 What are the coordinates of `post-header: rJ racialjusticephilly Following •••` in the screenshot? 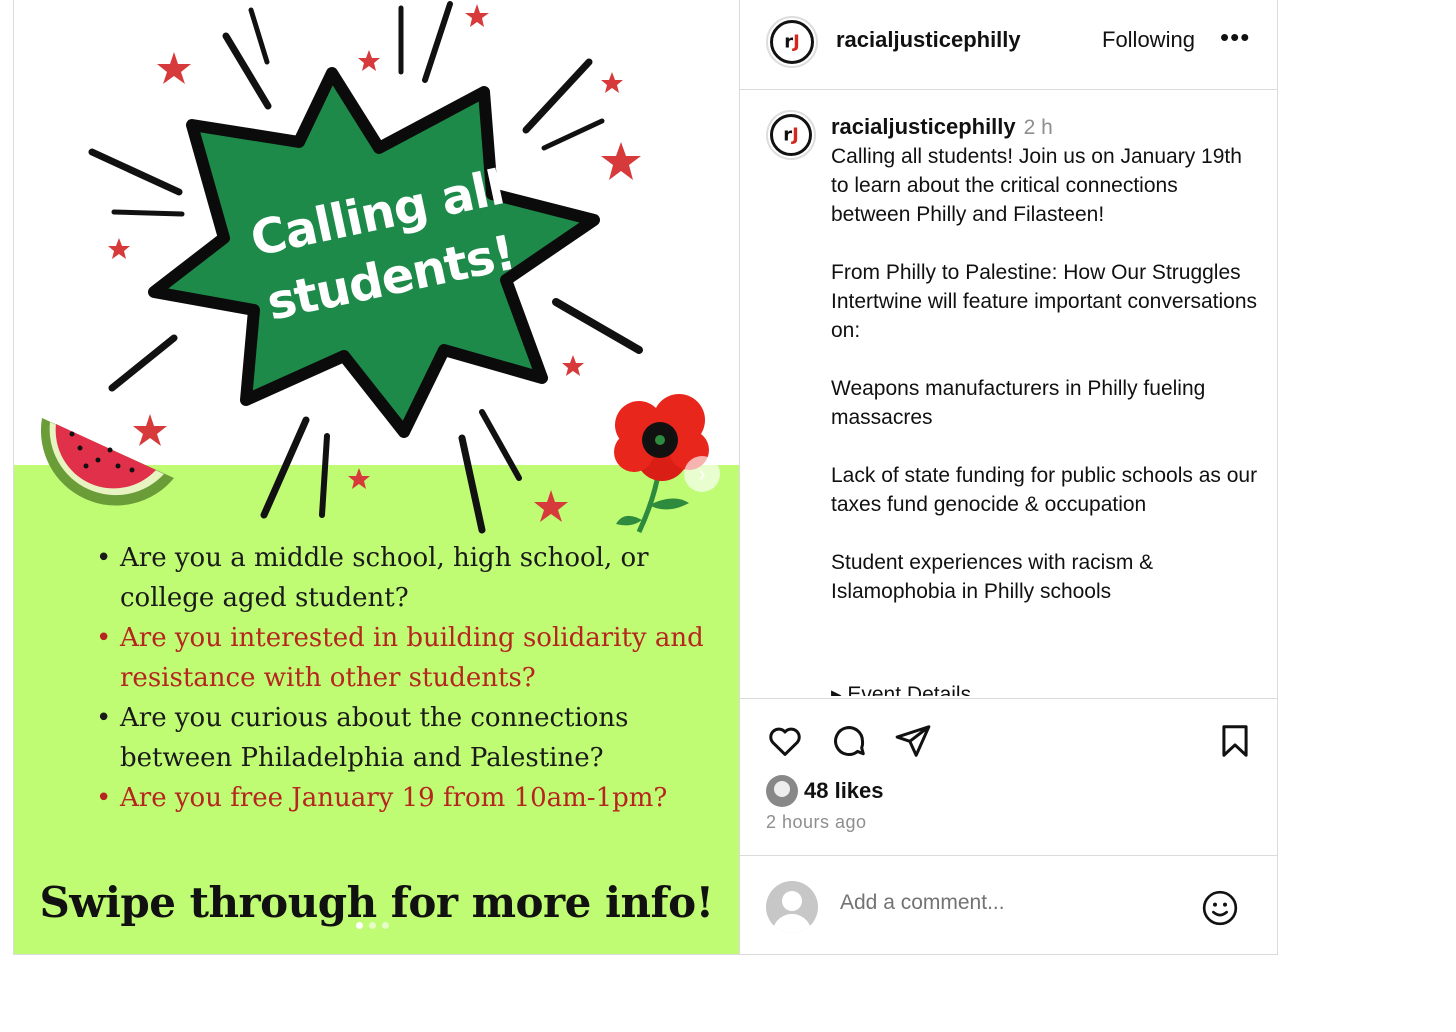 It's located at (1008, 45).